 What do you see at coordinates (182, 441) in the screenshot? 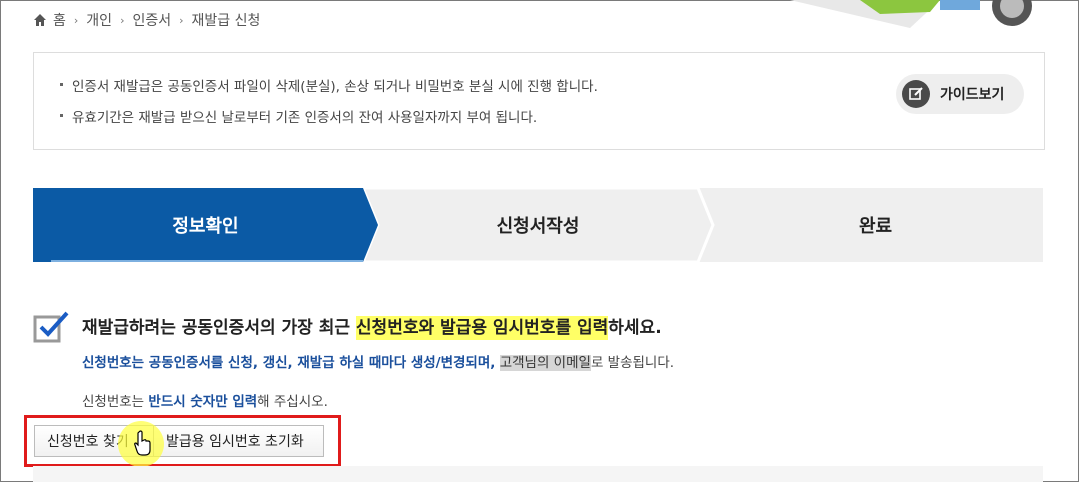
I see `annotation-highlight-box` at bounding box center [182, 441].